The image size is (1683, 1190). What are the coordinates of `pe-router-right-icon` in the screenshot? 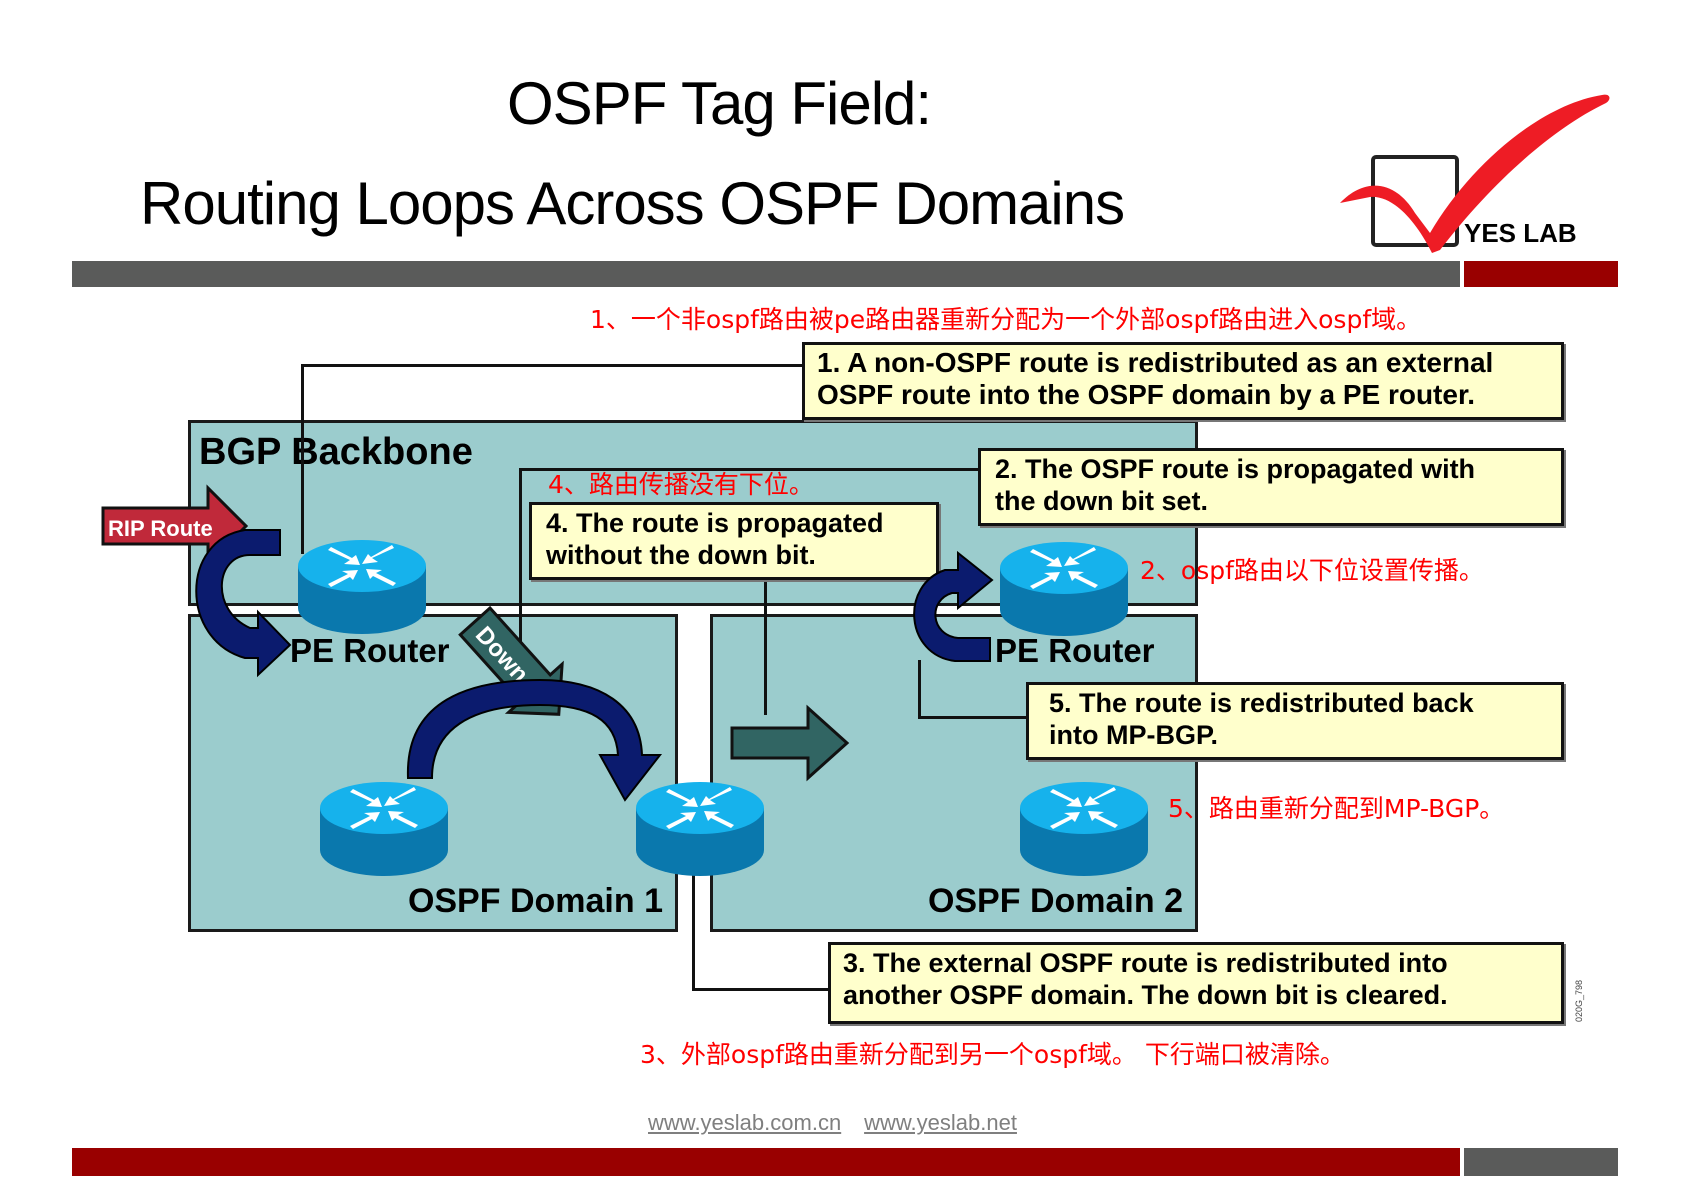 It's located at (1064, 589).